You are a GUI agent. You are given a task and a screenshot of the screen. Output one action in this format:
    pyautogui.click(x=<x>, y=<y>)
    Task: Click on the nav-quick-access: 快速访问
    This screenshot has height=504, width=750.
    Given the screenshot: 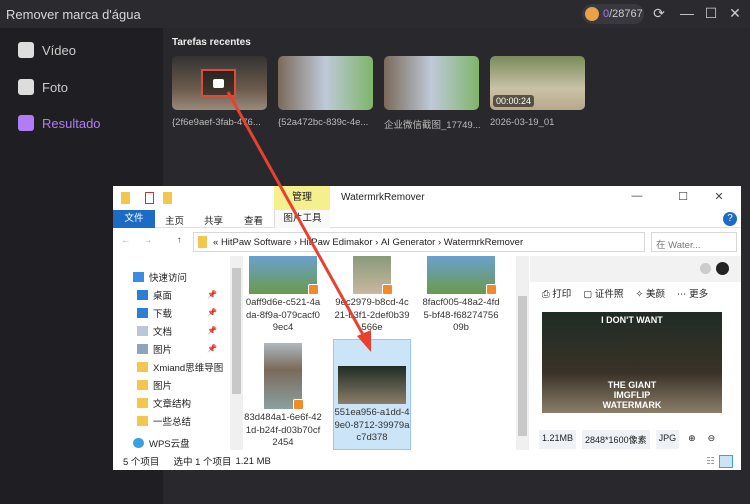 What is the action you would take?
    pyautogui.click(x=160, y=277)
    